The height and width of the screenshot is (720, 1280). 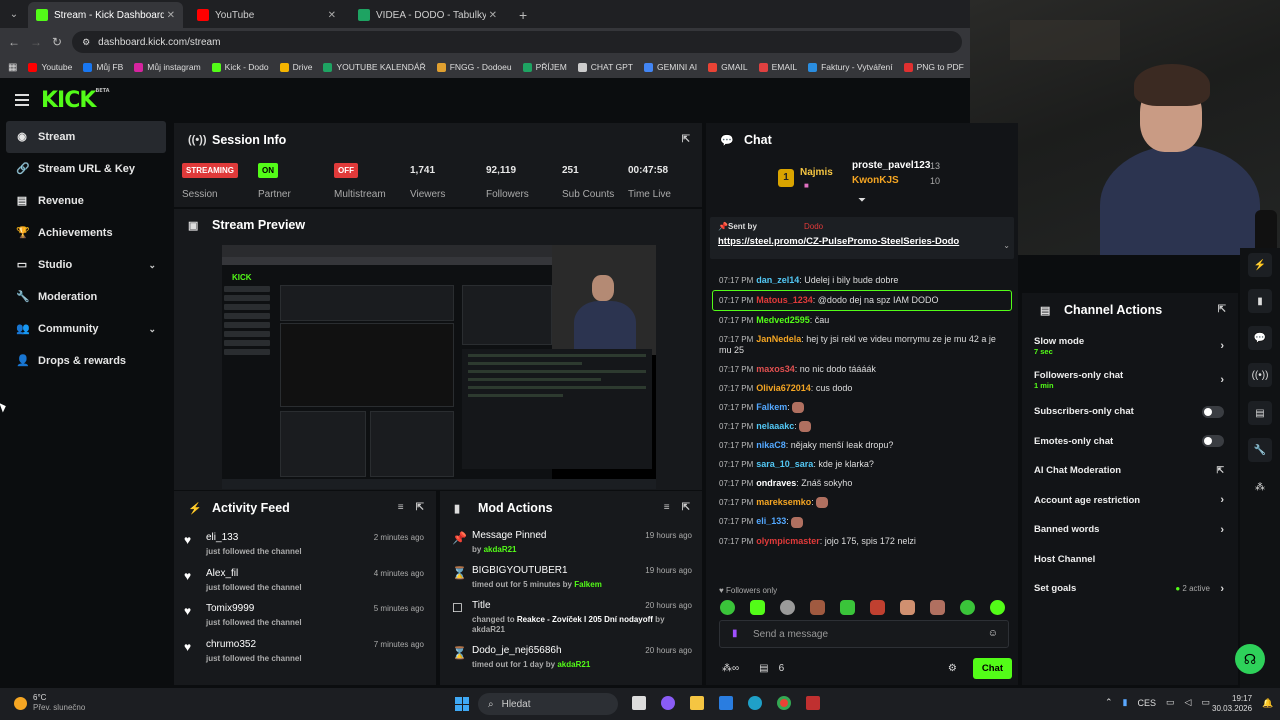 I want to click on mod-action-item: 📌 Message Pinned by akdaR21 19 hours ago, so click(x=571, y=544).